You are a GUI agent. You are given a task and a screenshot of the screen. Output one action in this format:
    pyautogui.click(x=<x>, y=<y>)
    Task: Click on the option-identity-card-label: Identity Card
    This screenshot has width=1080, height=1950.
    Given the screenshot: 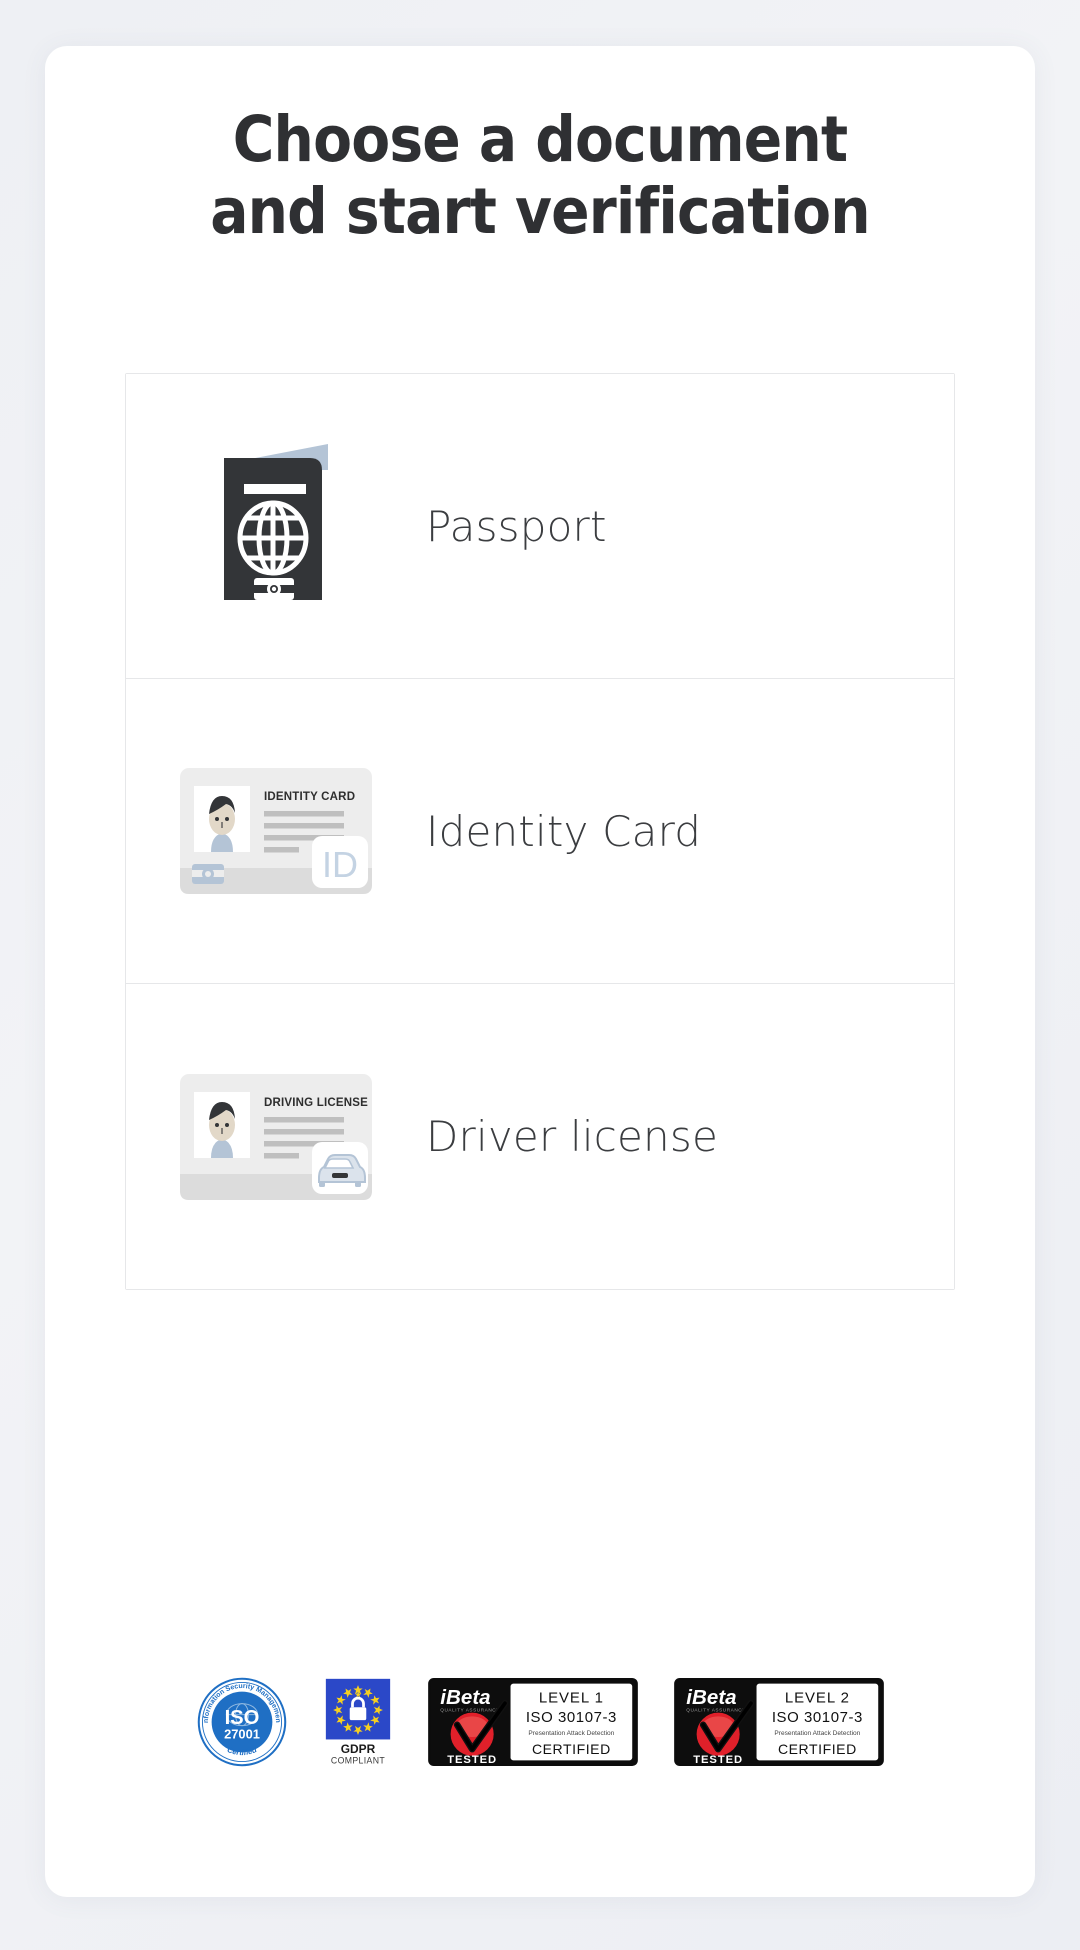 What is the action you would take?
    pyautogui.click(x=564, y=831)
    